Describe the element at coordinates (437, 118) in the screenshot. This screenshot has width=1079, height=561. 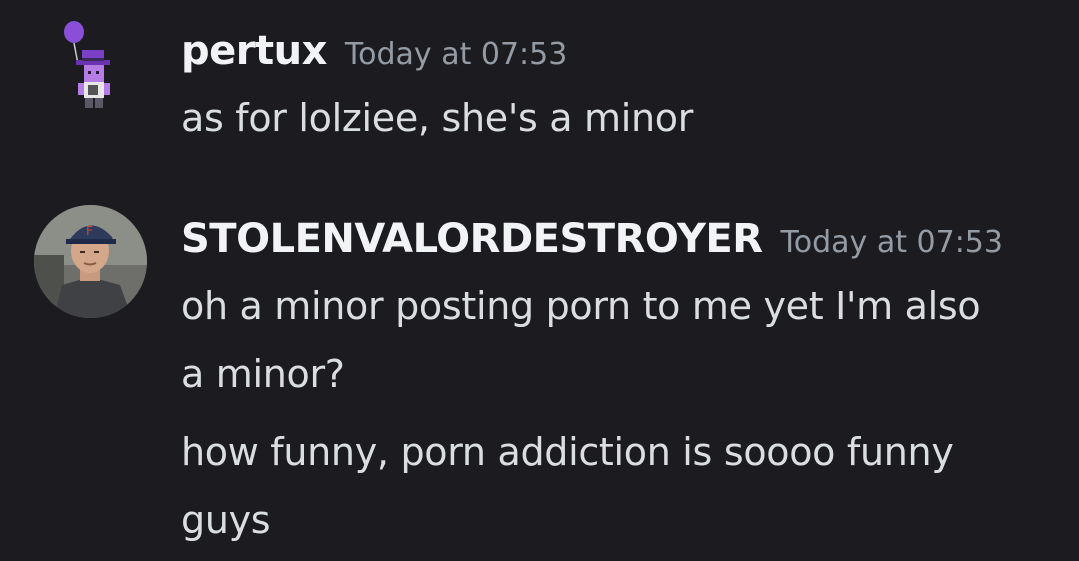
I see `message-line: as for lolziee, she's a minor` at that location.